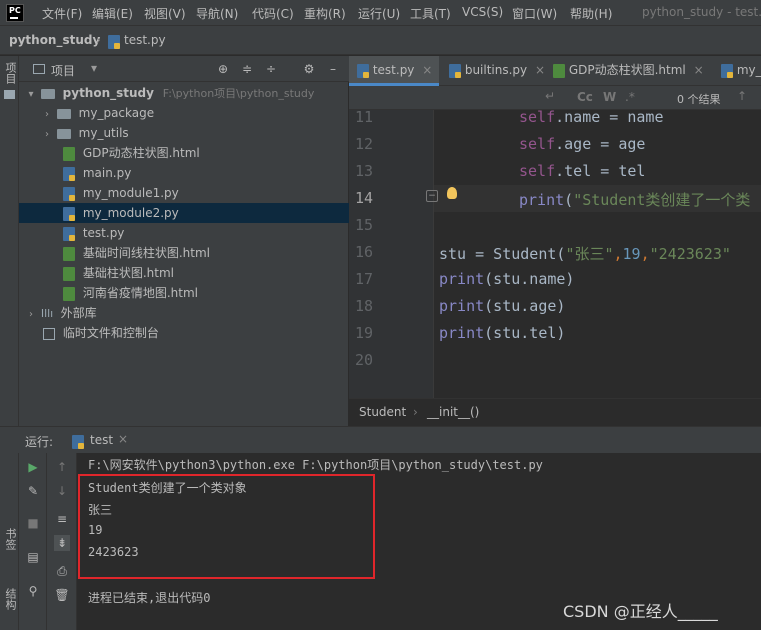  What do you see at coordinates (10, 73) in the screenshot?
I see `project-tool-label: 项目` at bounding box center [10, 73].